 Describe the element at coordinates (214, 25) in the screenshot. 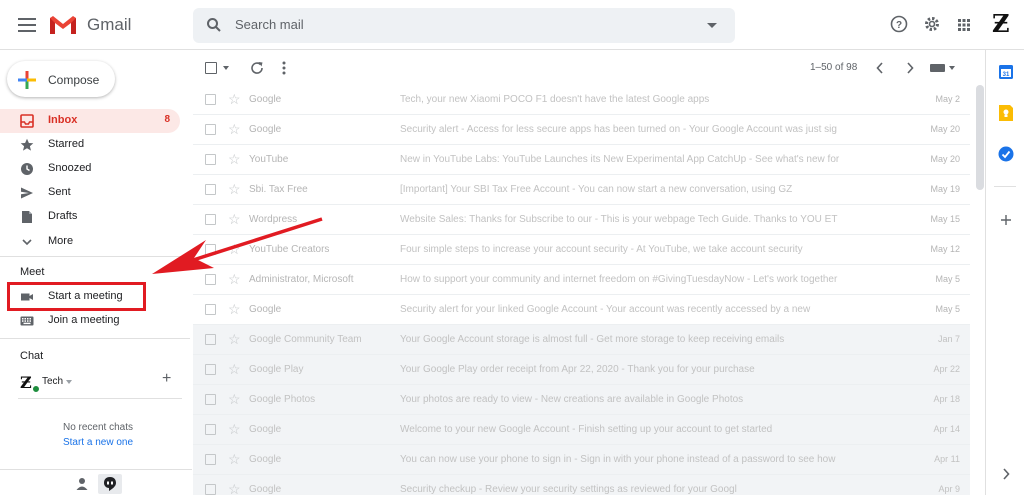

I see `search-icon` at that location.